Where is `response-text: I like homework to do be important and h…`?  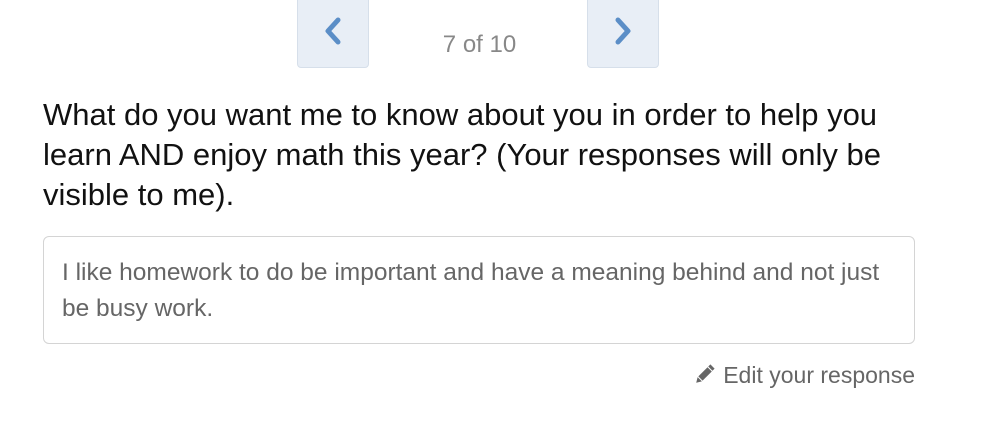
response-text: I like homework to do be important and h… is located at coordinates (471, 290).